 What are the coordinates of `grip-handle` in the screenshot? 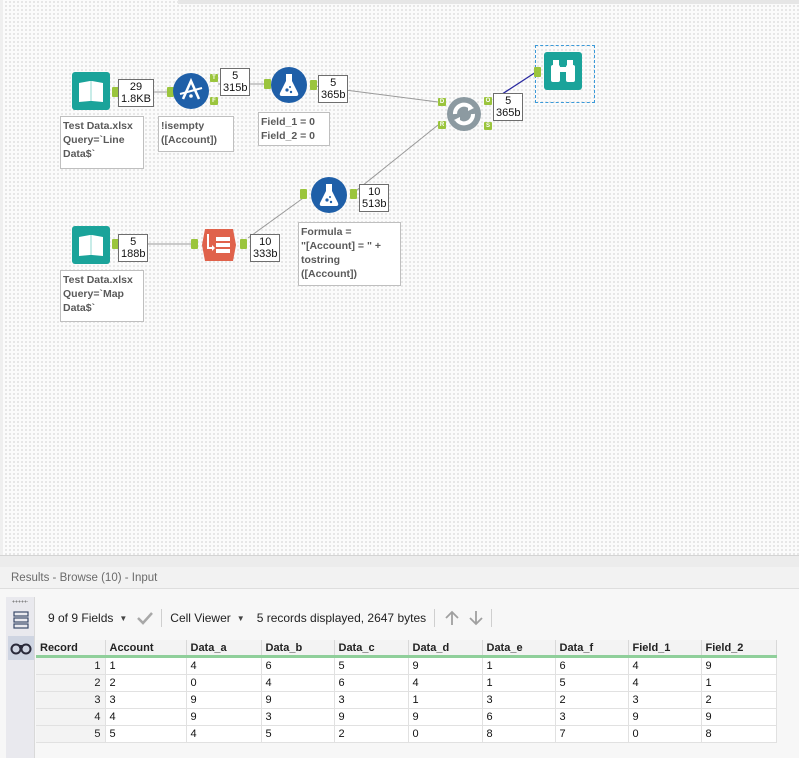 It's located at (20, 601).